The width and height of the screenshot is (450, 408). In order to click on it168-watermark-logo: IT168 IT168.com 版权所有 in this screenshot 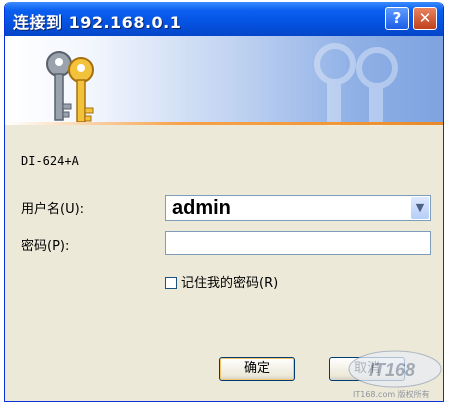, I will do `click(395, 374)`.